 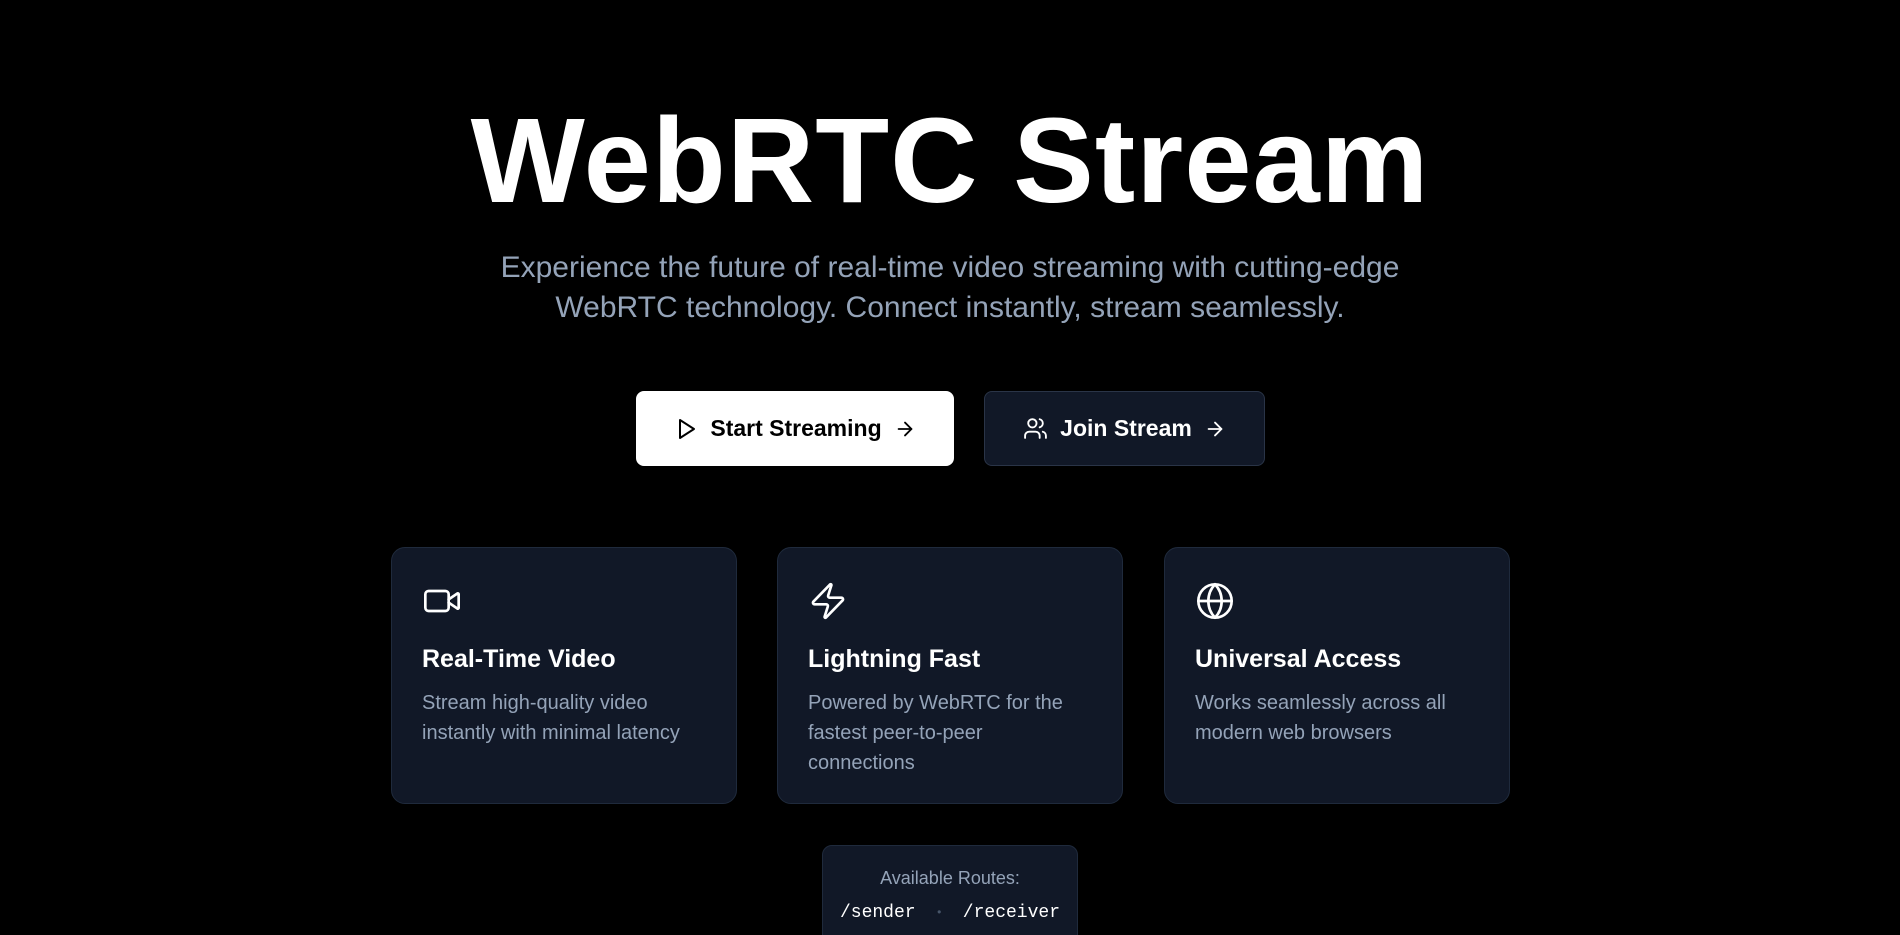 What do you see at coordinates (950, 913) in the screenshot?
I see `routes-list: /sender • /receiver` at bounding box center [950, 913].